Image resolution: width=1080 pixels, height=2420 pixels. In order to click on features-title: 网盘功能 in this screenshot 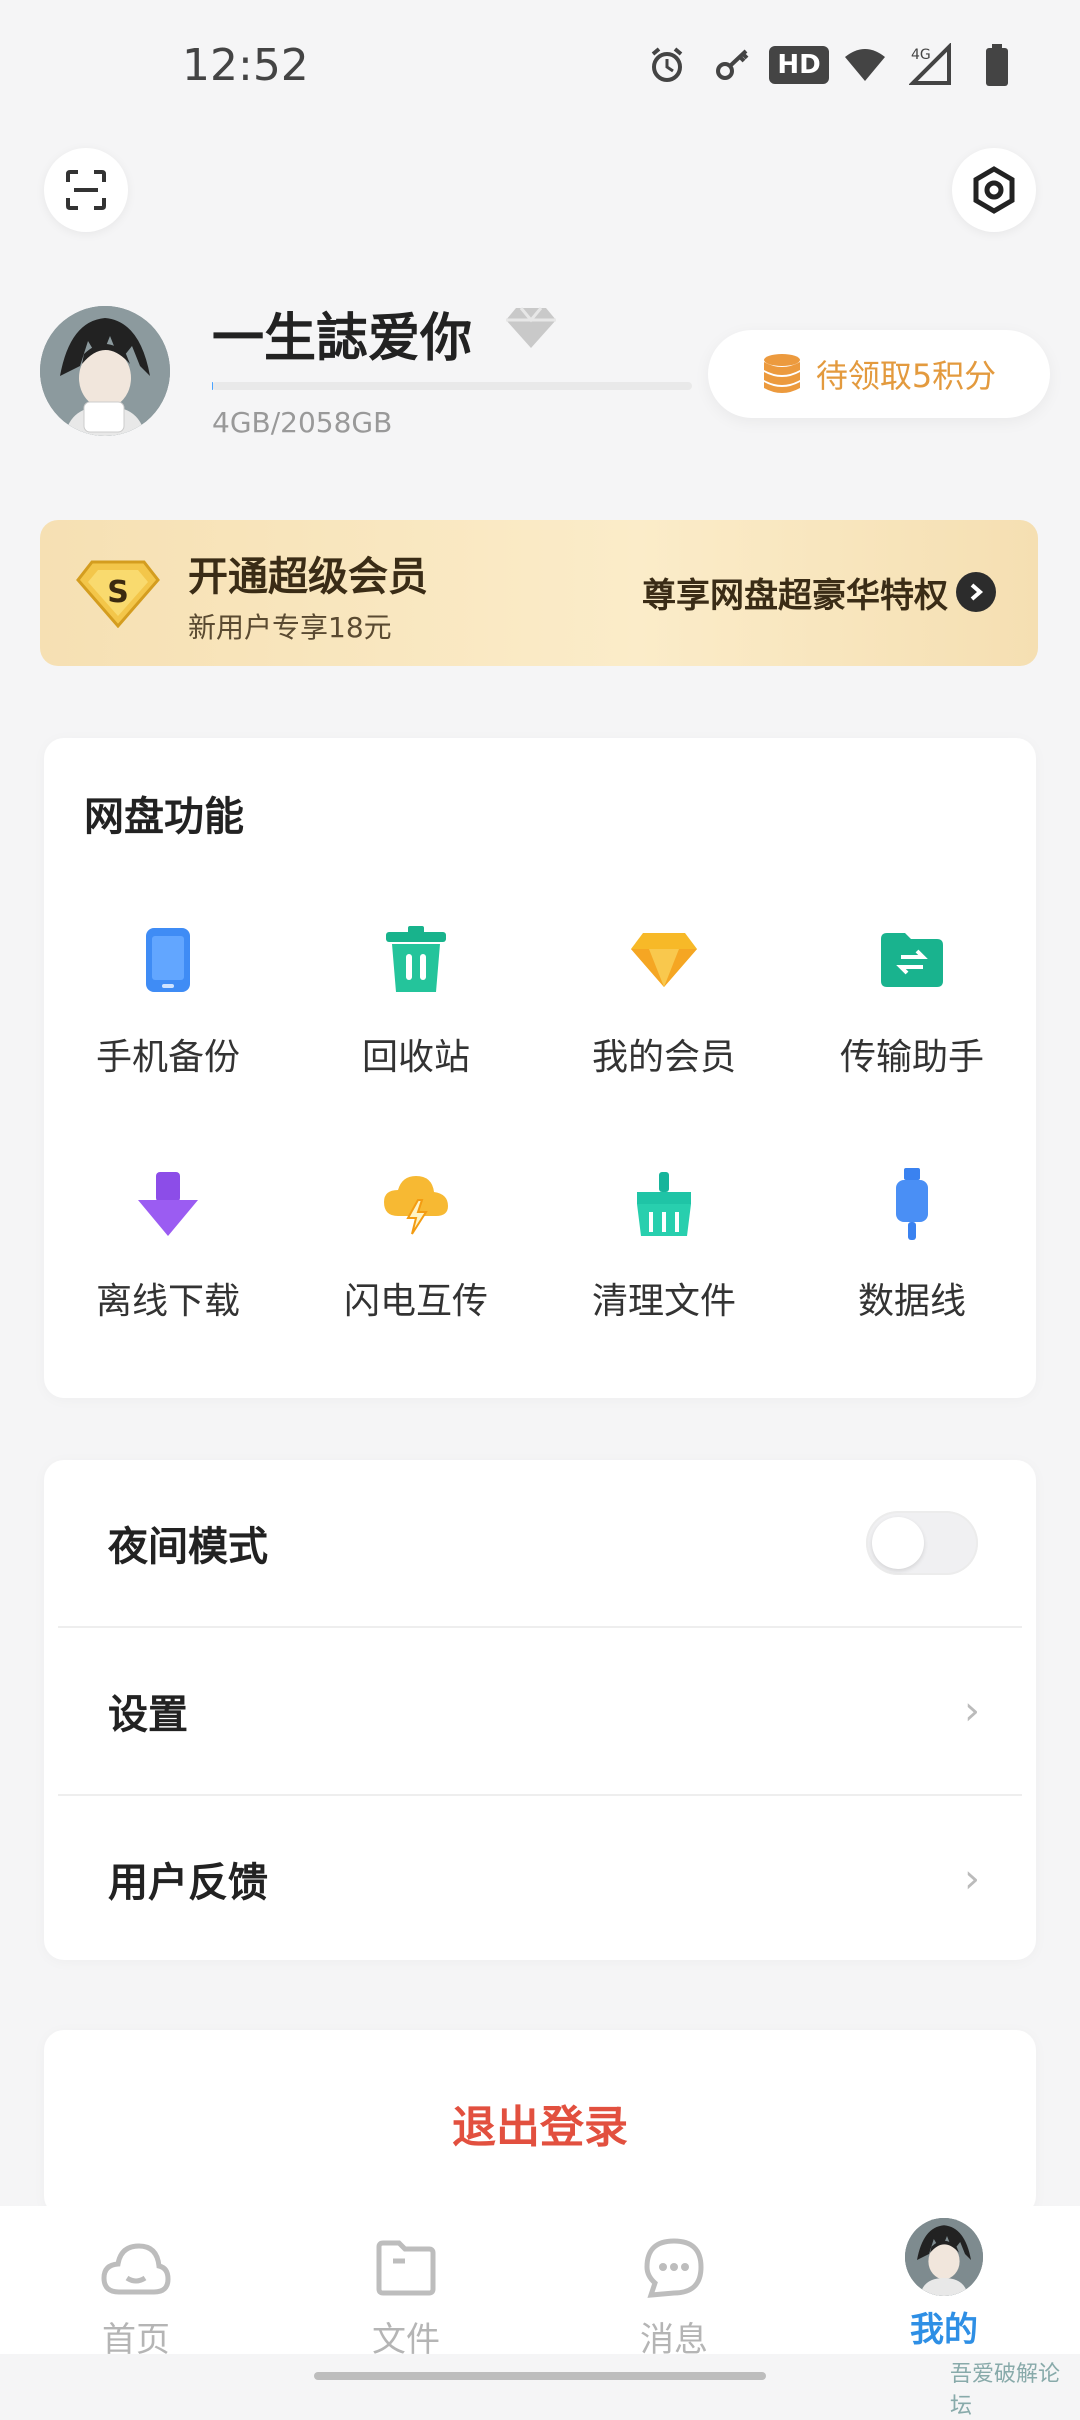, I will do `click(164, 817)`.